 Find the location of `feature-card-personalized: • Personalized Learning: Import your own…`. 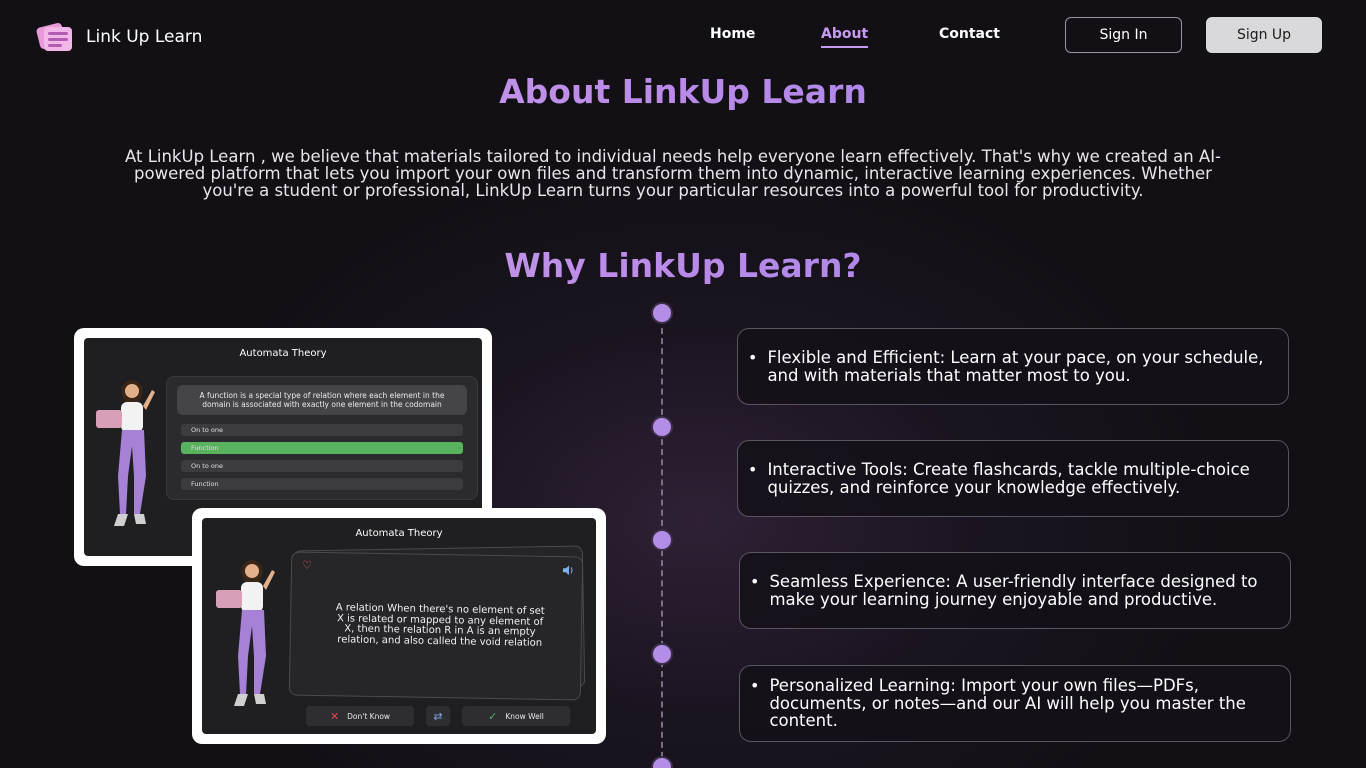

feature-card-personalized: • Personalized Learning: Import your own… is located at coordinates (1015, 703).